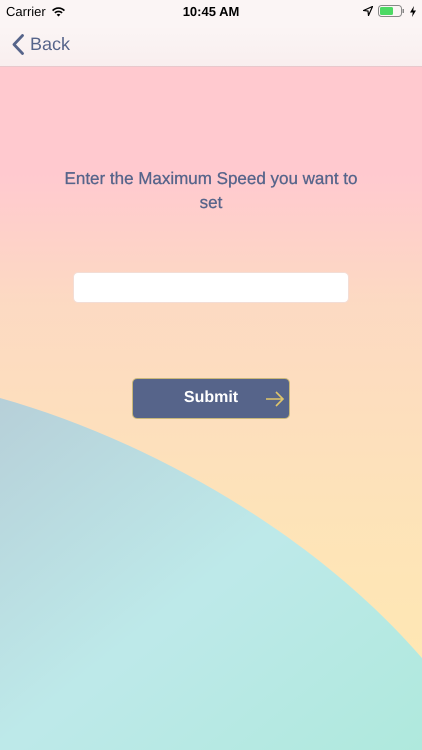  I want to click on location-arrow-icon, so click(368, 11).